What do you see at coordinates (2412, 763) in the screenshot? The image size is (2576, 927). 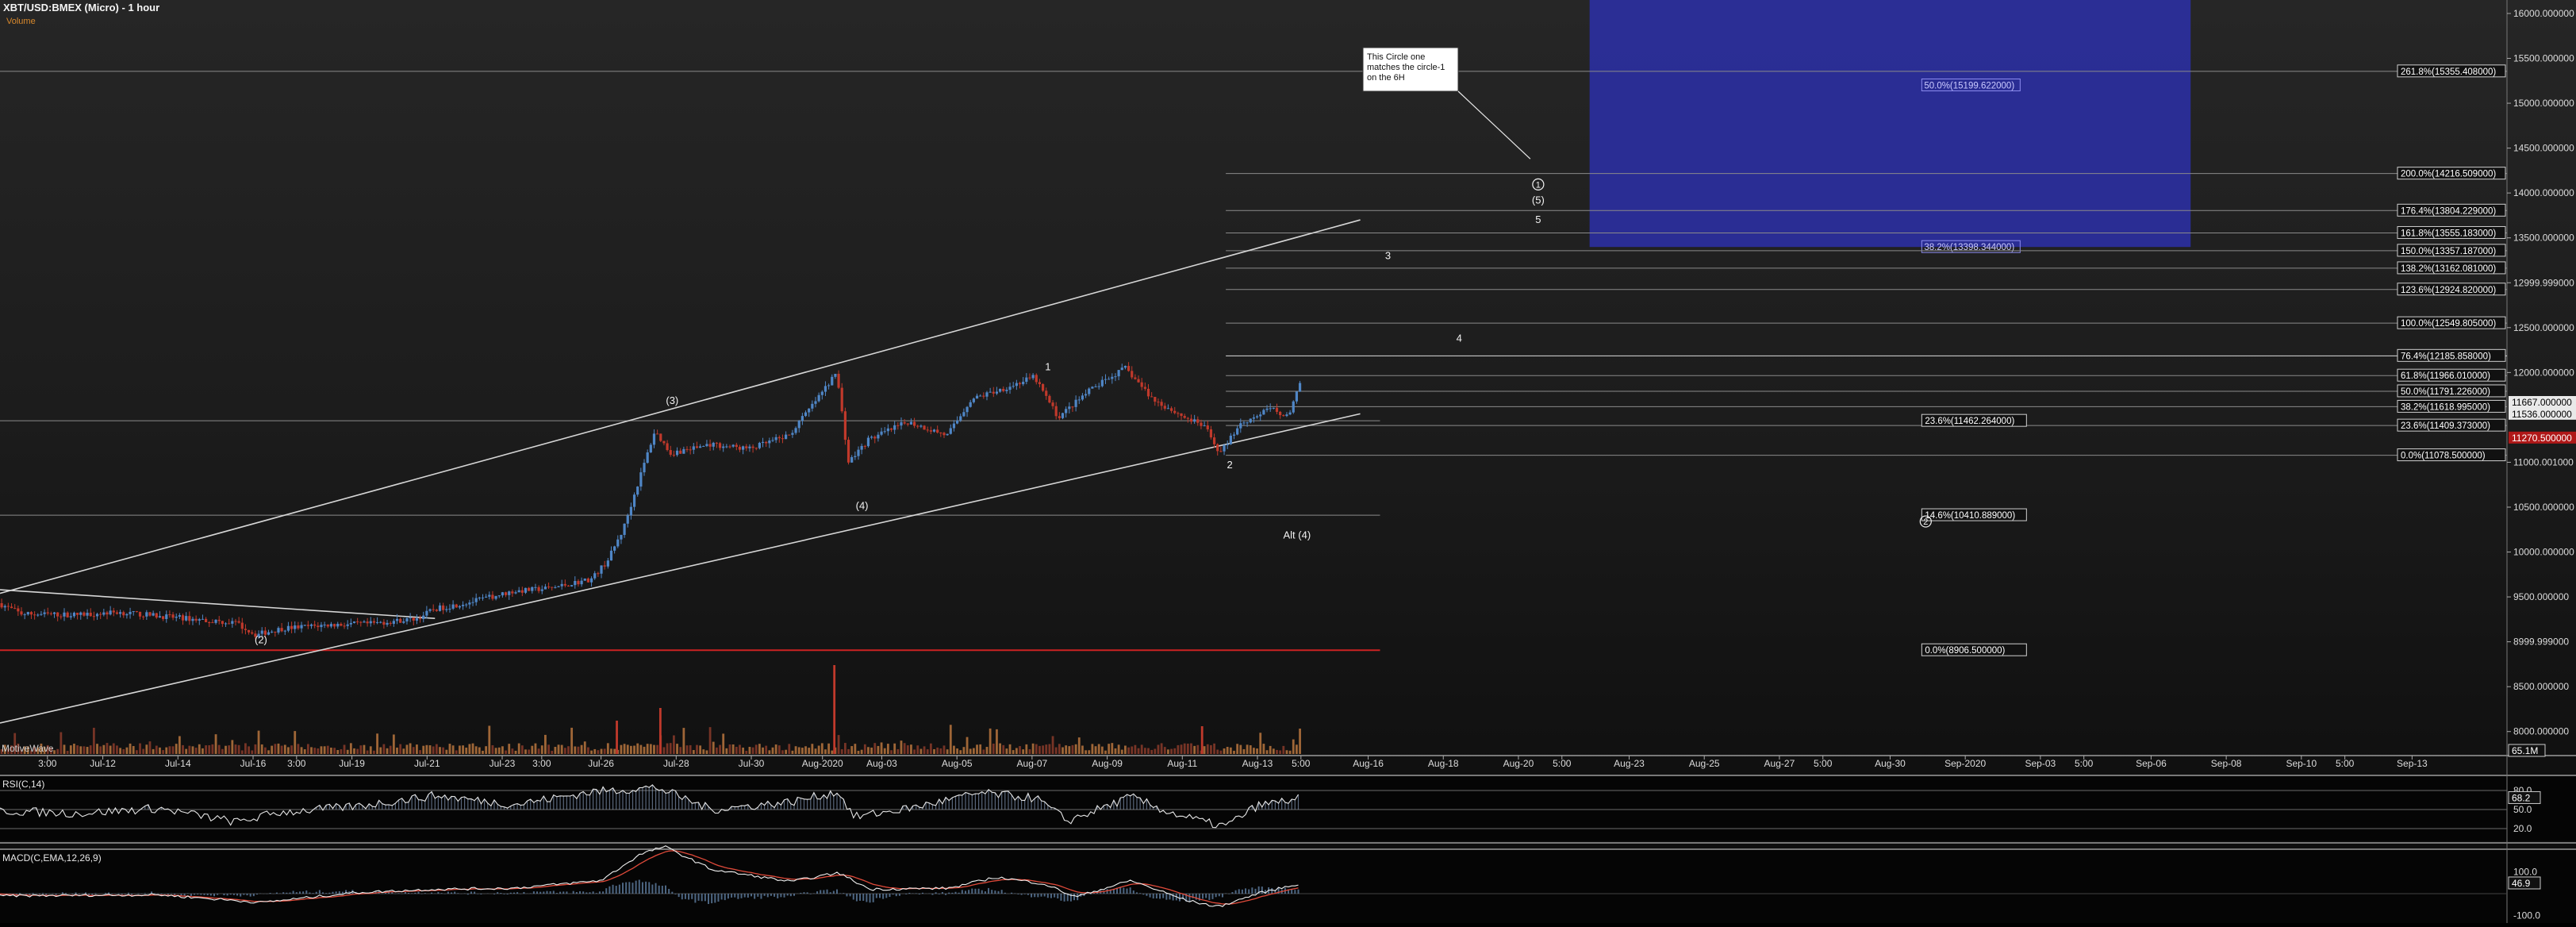 I see `x-axis-tick-label: Sep-13` at bounding box center [2412, 763].